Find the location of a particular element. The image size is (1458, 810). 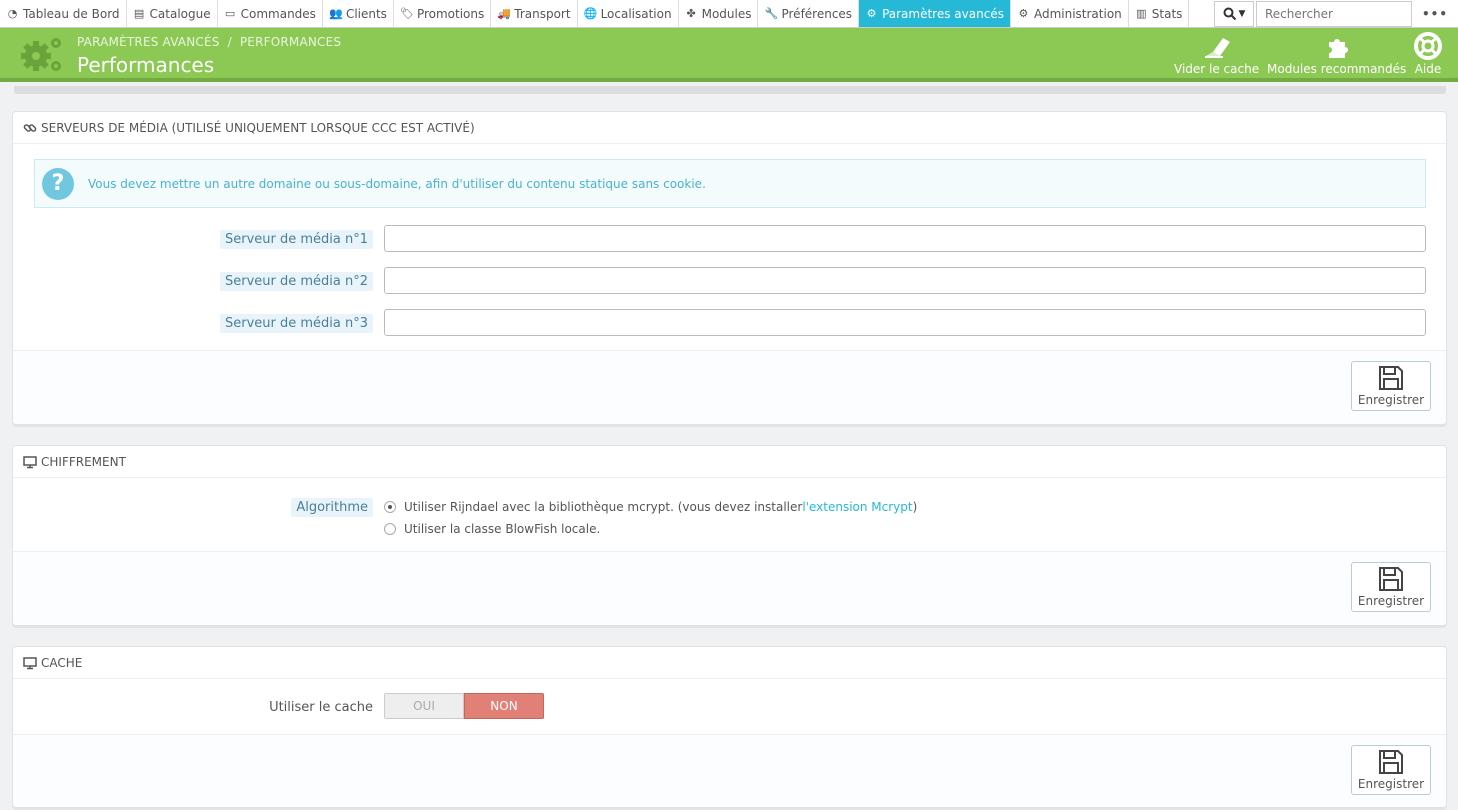

search-icon is located at coordinates (1229, 14).